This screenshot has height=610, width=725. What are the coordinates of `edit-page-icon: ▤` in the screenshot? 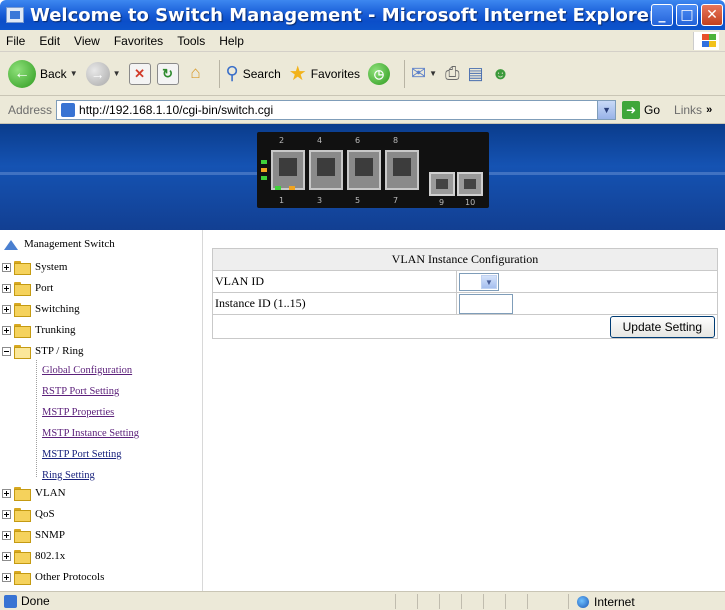 It's located at (475, 73).